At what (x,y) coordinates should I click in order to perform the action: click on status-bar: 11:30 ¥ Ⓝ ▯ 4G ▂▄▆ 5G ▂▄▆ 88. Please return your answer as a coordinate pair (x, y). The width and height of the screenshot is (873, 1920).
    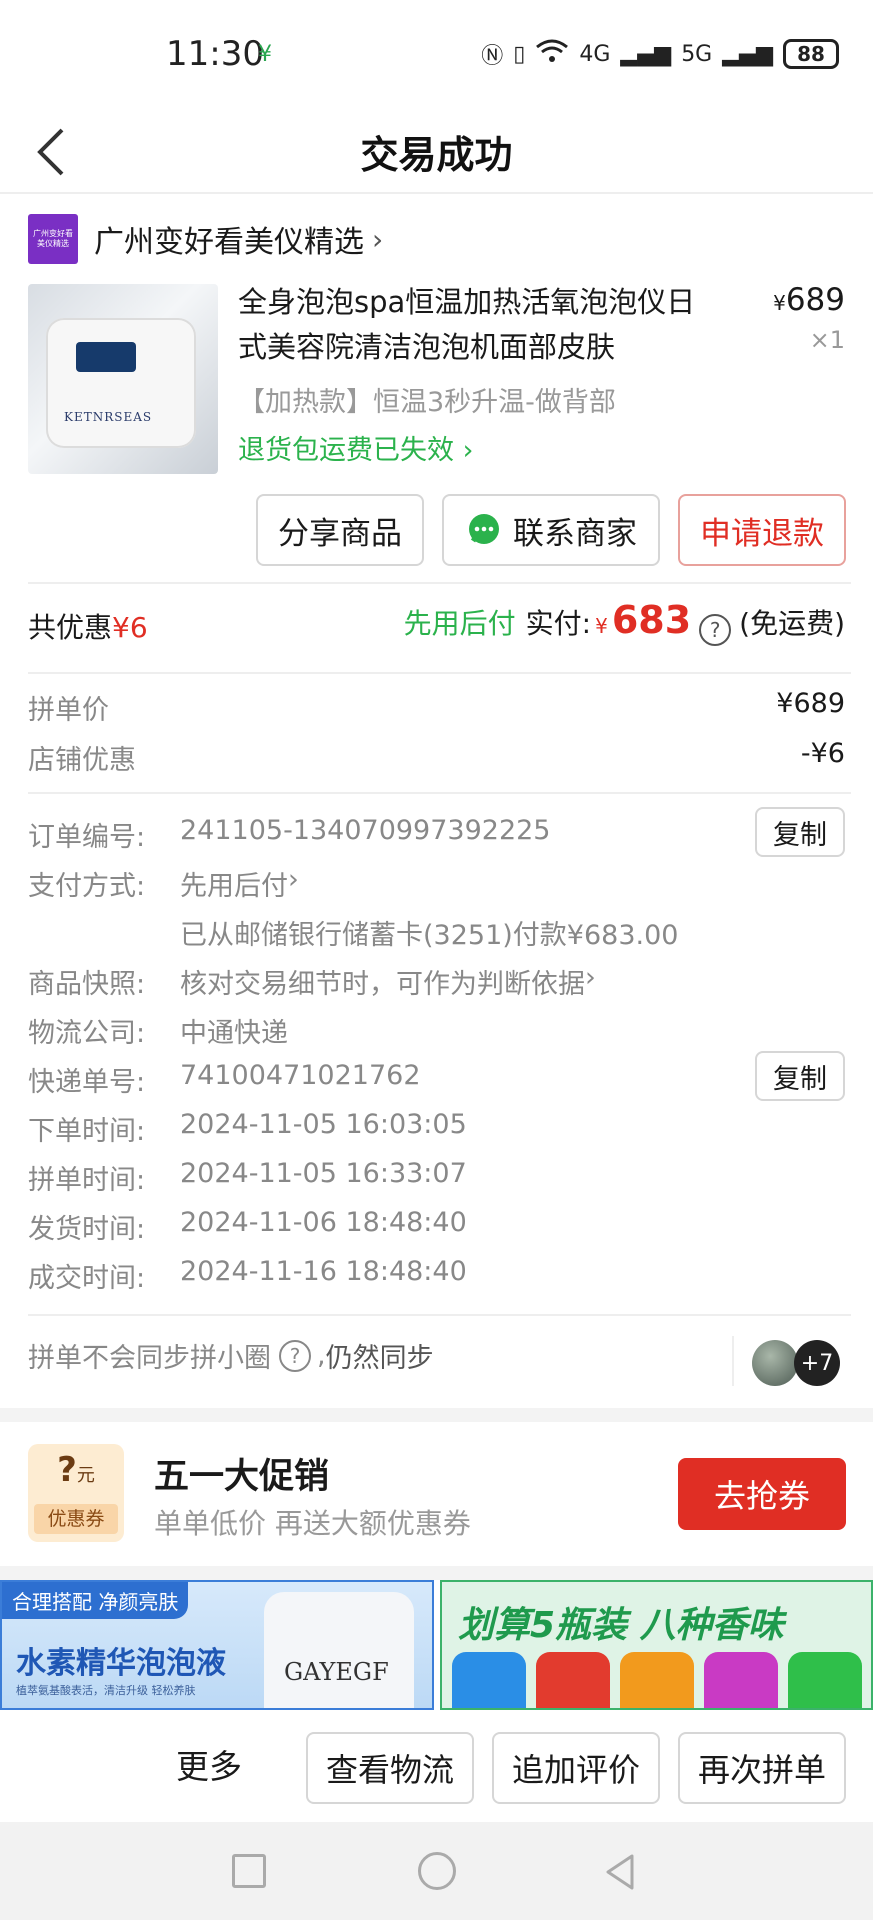
    Looking at the image, I should click on (436, 55).